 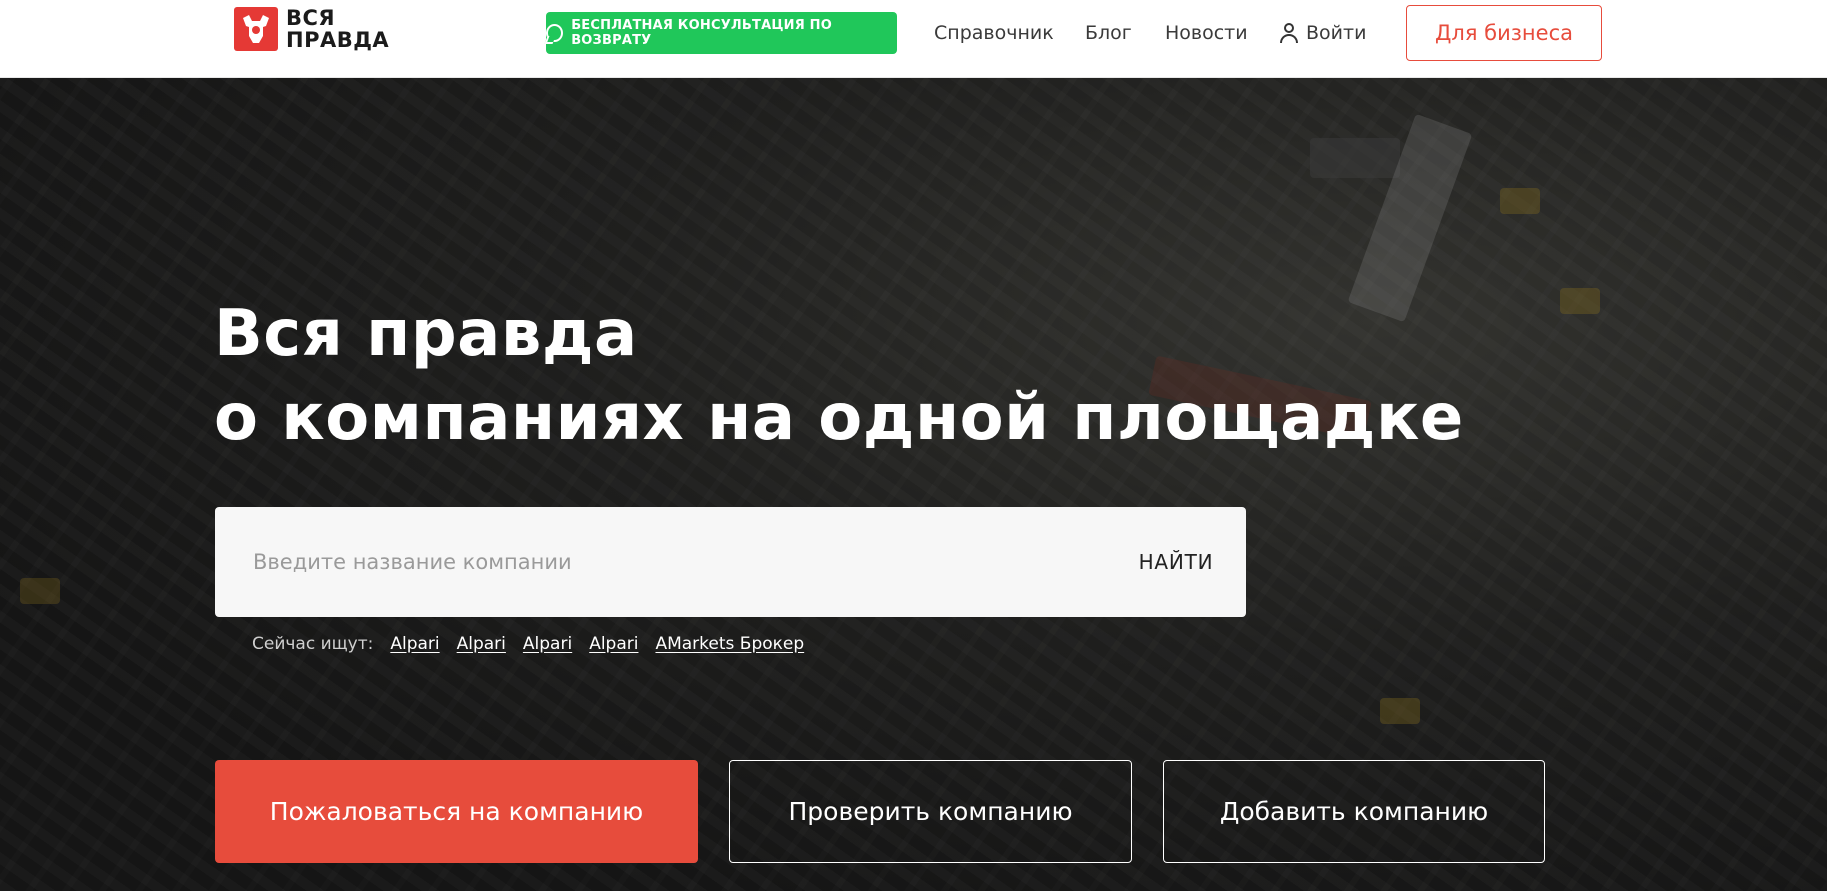 What do you see at coordinates (701, 33) in the screenshot?
I see `consultation-label: БЕСПЛАТНАЯ КОНСУЛЬТАЦИЯ ПО ВОЗВРАТУ` at bounding box center [701, 33].